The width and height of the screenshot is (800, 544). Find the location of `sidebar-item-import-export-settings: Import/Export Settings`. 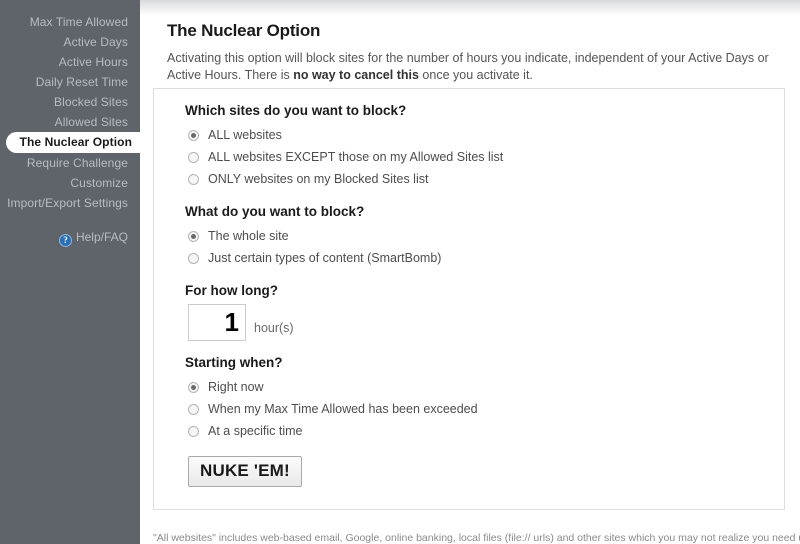

sidebar-item-import-export-settings: Import/Export Settings is located at coordinates (70, 203).